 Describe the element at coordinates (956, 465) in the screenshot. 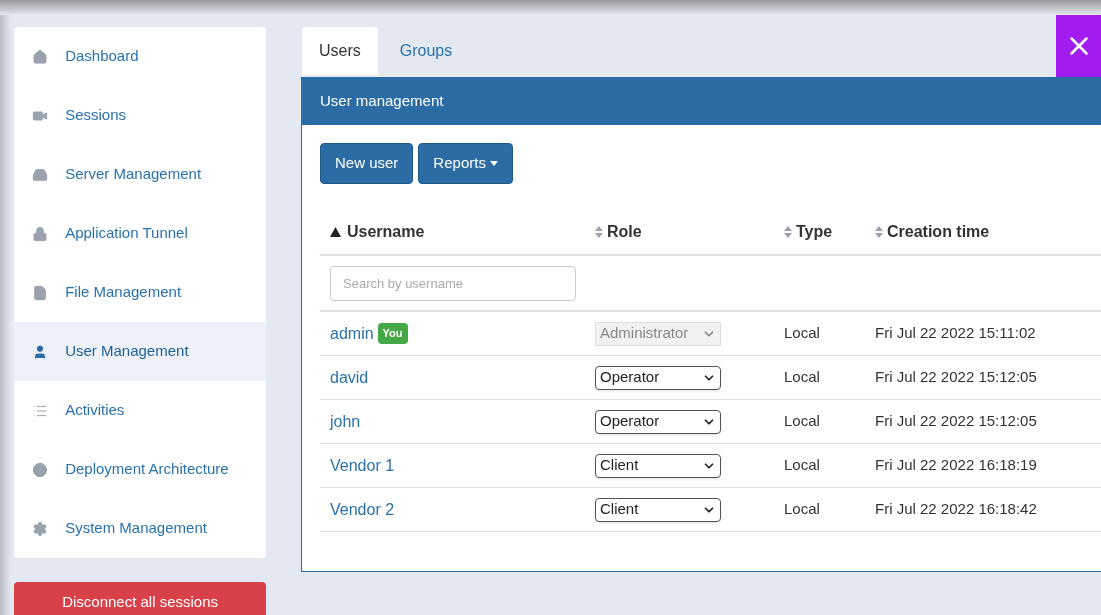

I see `creation-time-cell-text: Fri Jul 22 2022 16:18:19` at that location.